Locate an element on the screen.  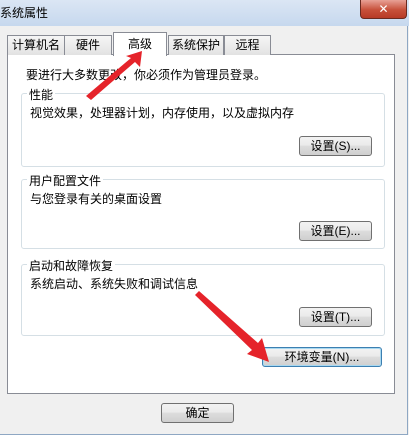
admin-note: 要进行大多数更改，你必须作为管理员登录。 is located at coordinates (146, 75).